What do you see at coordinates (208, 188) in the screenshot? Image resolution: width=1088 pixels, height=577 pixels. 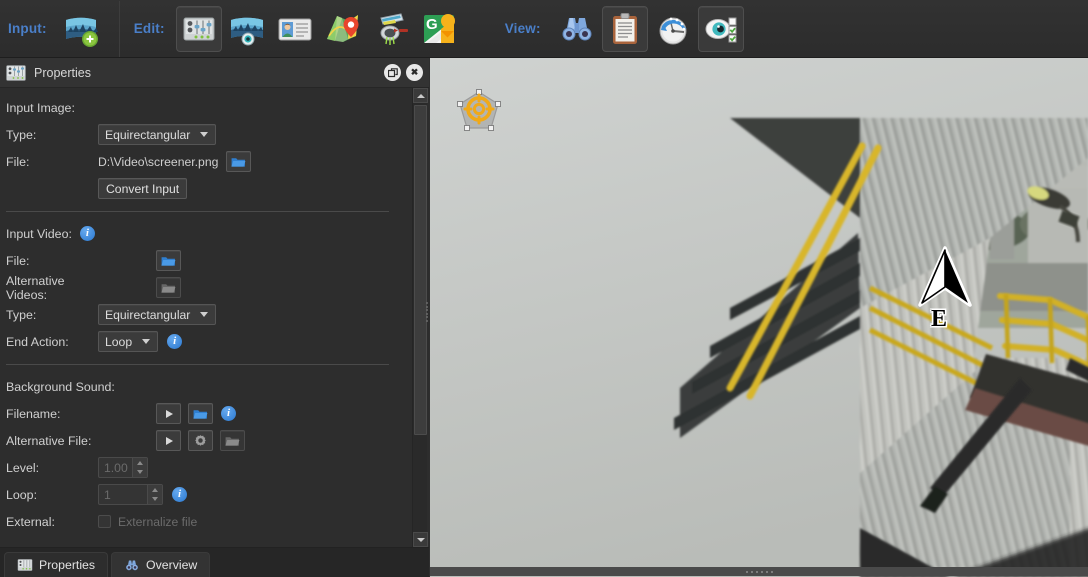 I see `row-convert-input: Convert Input` at bounding box center [208, 188].